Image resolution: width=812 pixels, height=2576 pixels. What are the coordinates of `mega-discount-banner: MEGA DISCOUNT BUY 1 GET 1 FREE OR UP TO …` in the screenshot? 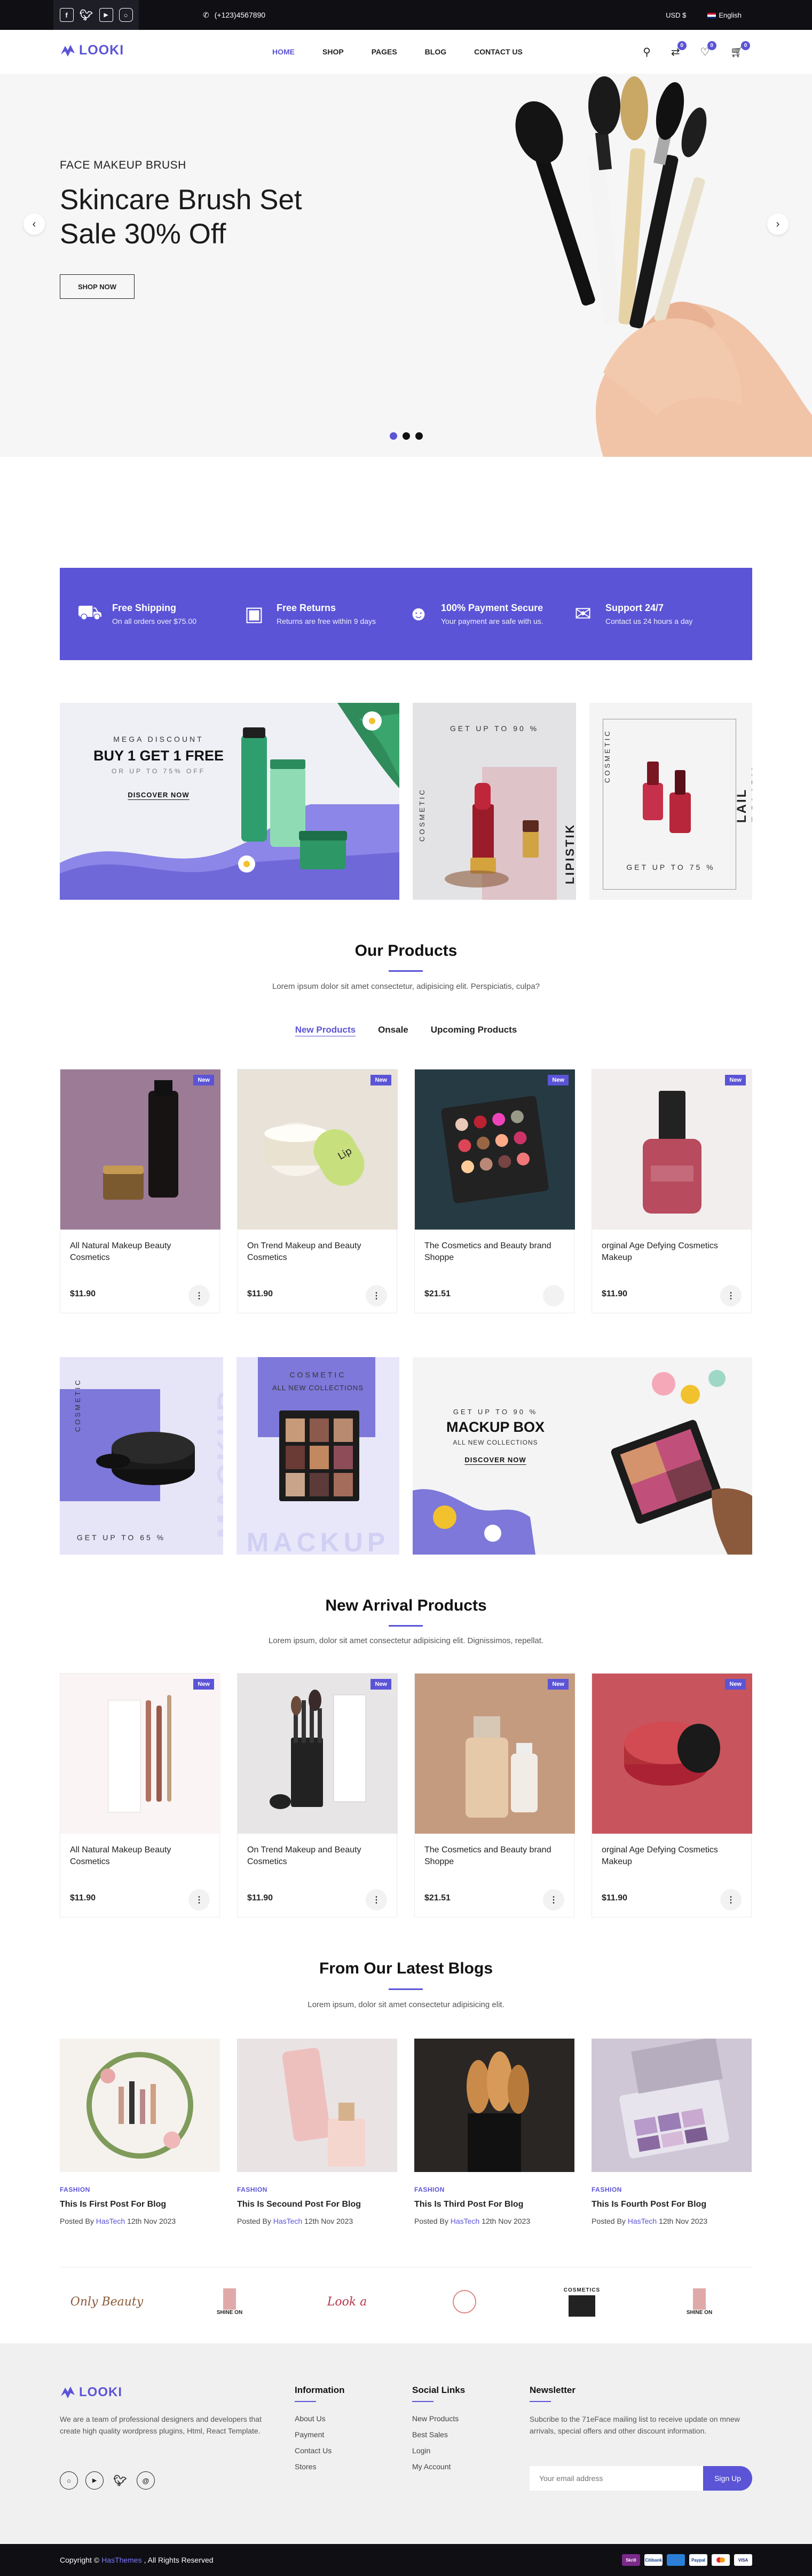 It's located at (229, 801).